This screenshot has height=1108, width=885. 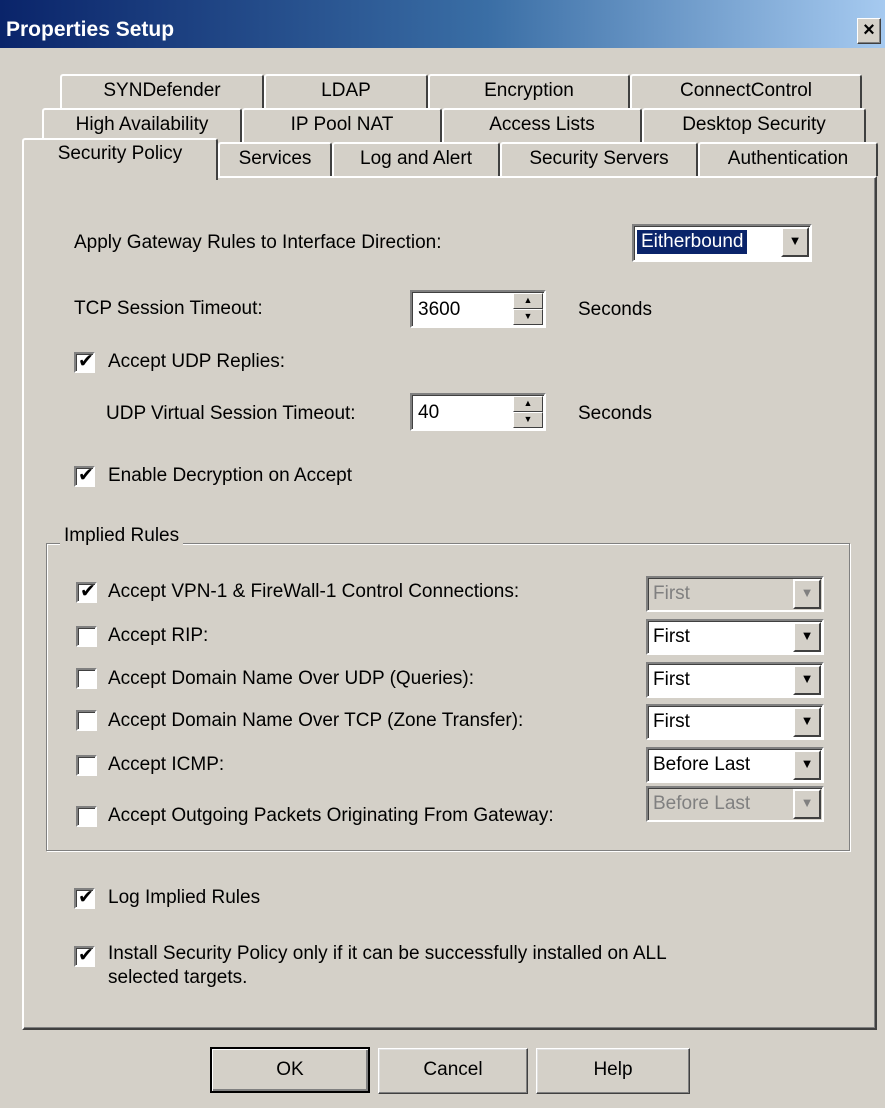 I want to click on close-button: ×, so click(x=869, y=31).